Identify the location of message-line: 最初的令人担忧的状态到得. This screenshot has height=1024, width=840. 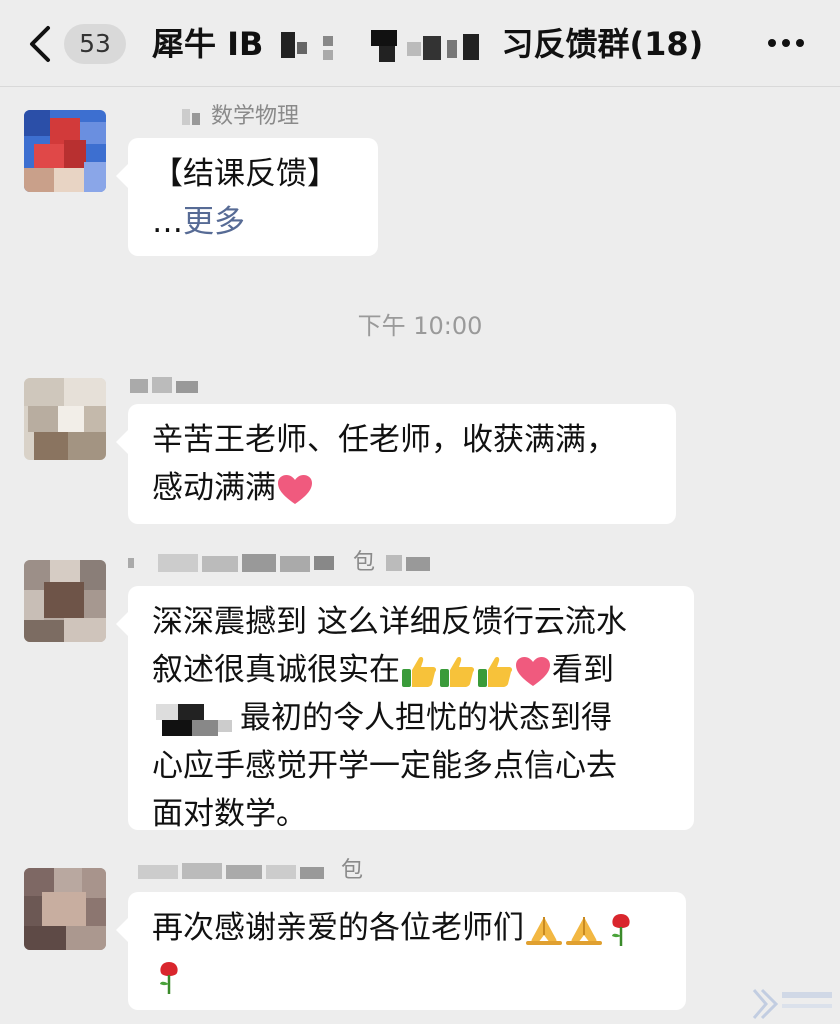
(411, 718).